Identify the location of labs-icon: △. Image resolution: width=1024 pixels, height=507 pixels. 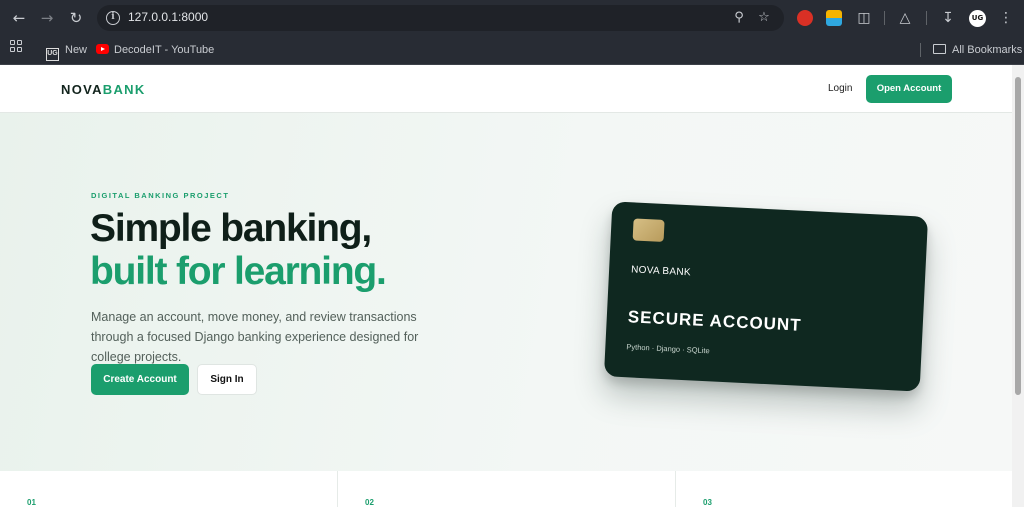
(905, 18).